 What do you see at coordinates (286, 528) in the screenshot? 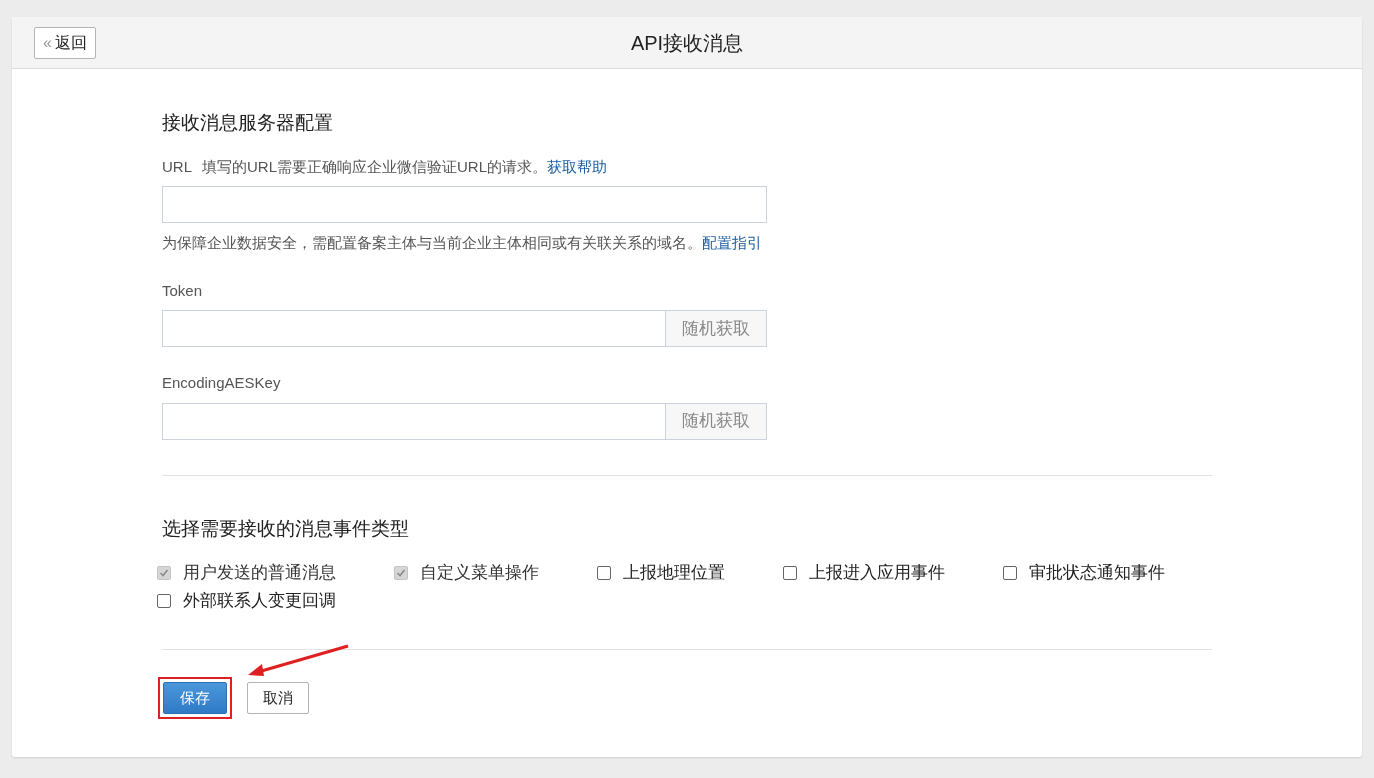
I see `section-heading: 选择需要接收的消息事件类型` at bounding box center [286, 528].